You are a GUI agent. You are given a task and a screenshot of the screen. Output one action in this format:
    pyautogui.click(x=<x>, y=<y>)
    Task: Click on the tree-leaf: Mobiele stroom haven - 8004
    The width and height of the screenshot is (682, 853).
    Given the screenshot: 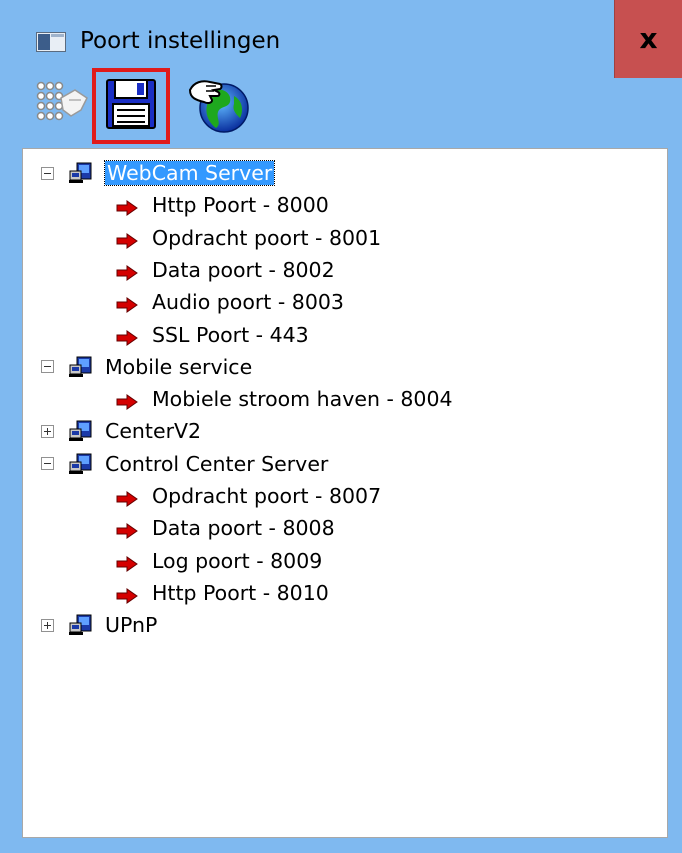 What is the action you would take?
    pyautogui.click(x=284, y=399)
    